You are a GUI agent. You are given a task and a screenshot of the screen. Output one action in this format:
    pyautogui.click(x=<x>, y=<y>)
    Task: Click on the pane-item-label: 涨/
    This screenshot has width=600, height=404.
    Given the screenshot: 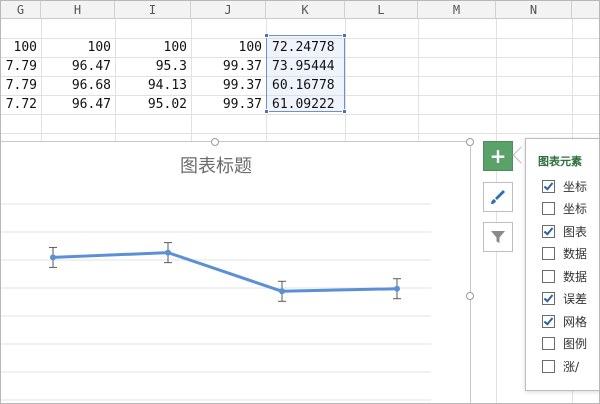 What is the action you would take?
    pyautogui.click(x=571, y=366)
    